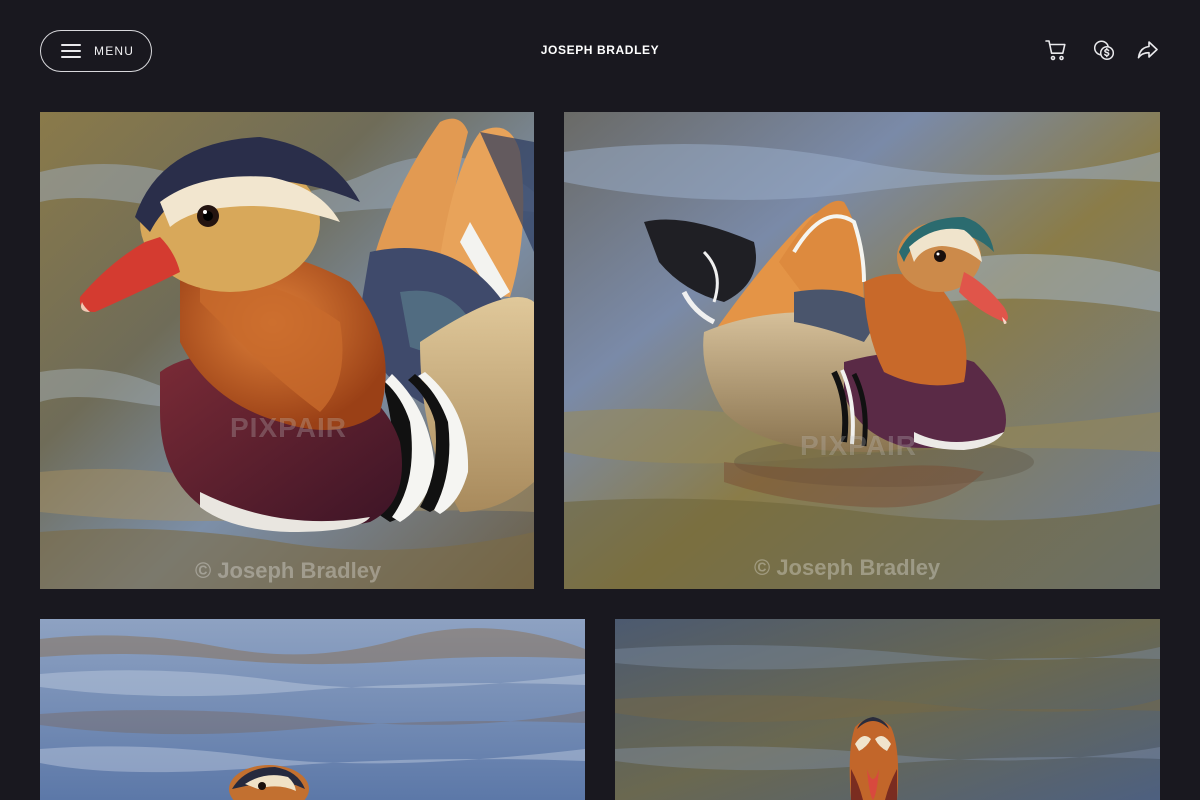  I want to click on menu-button: MENU, so click(96, 51).